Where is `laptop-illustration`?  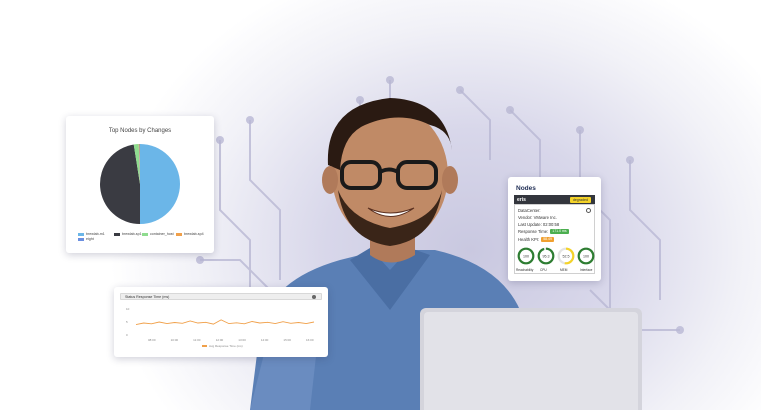 laptop-illustration is located at coordinates (531, 359).